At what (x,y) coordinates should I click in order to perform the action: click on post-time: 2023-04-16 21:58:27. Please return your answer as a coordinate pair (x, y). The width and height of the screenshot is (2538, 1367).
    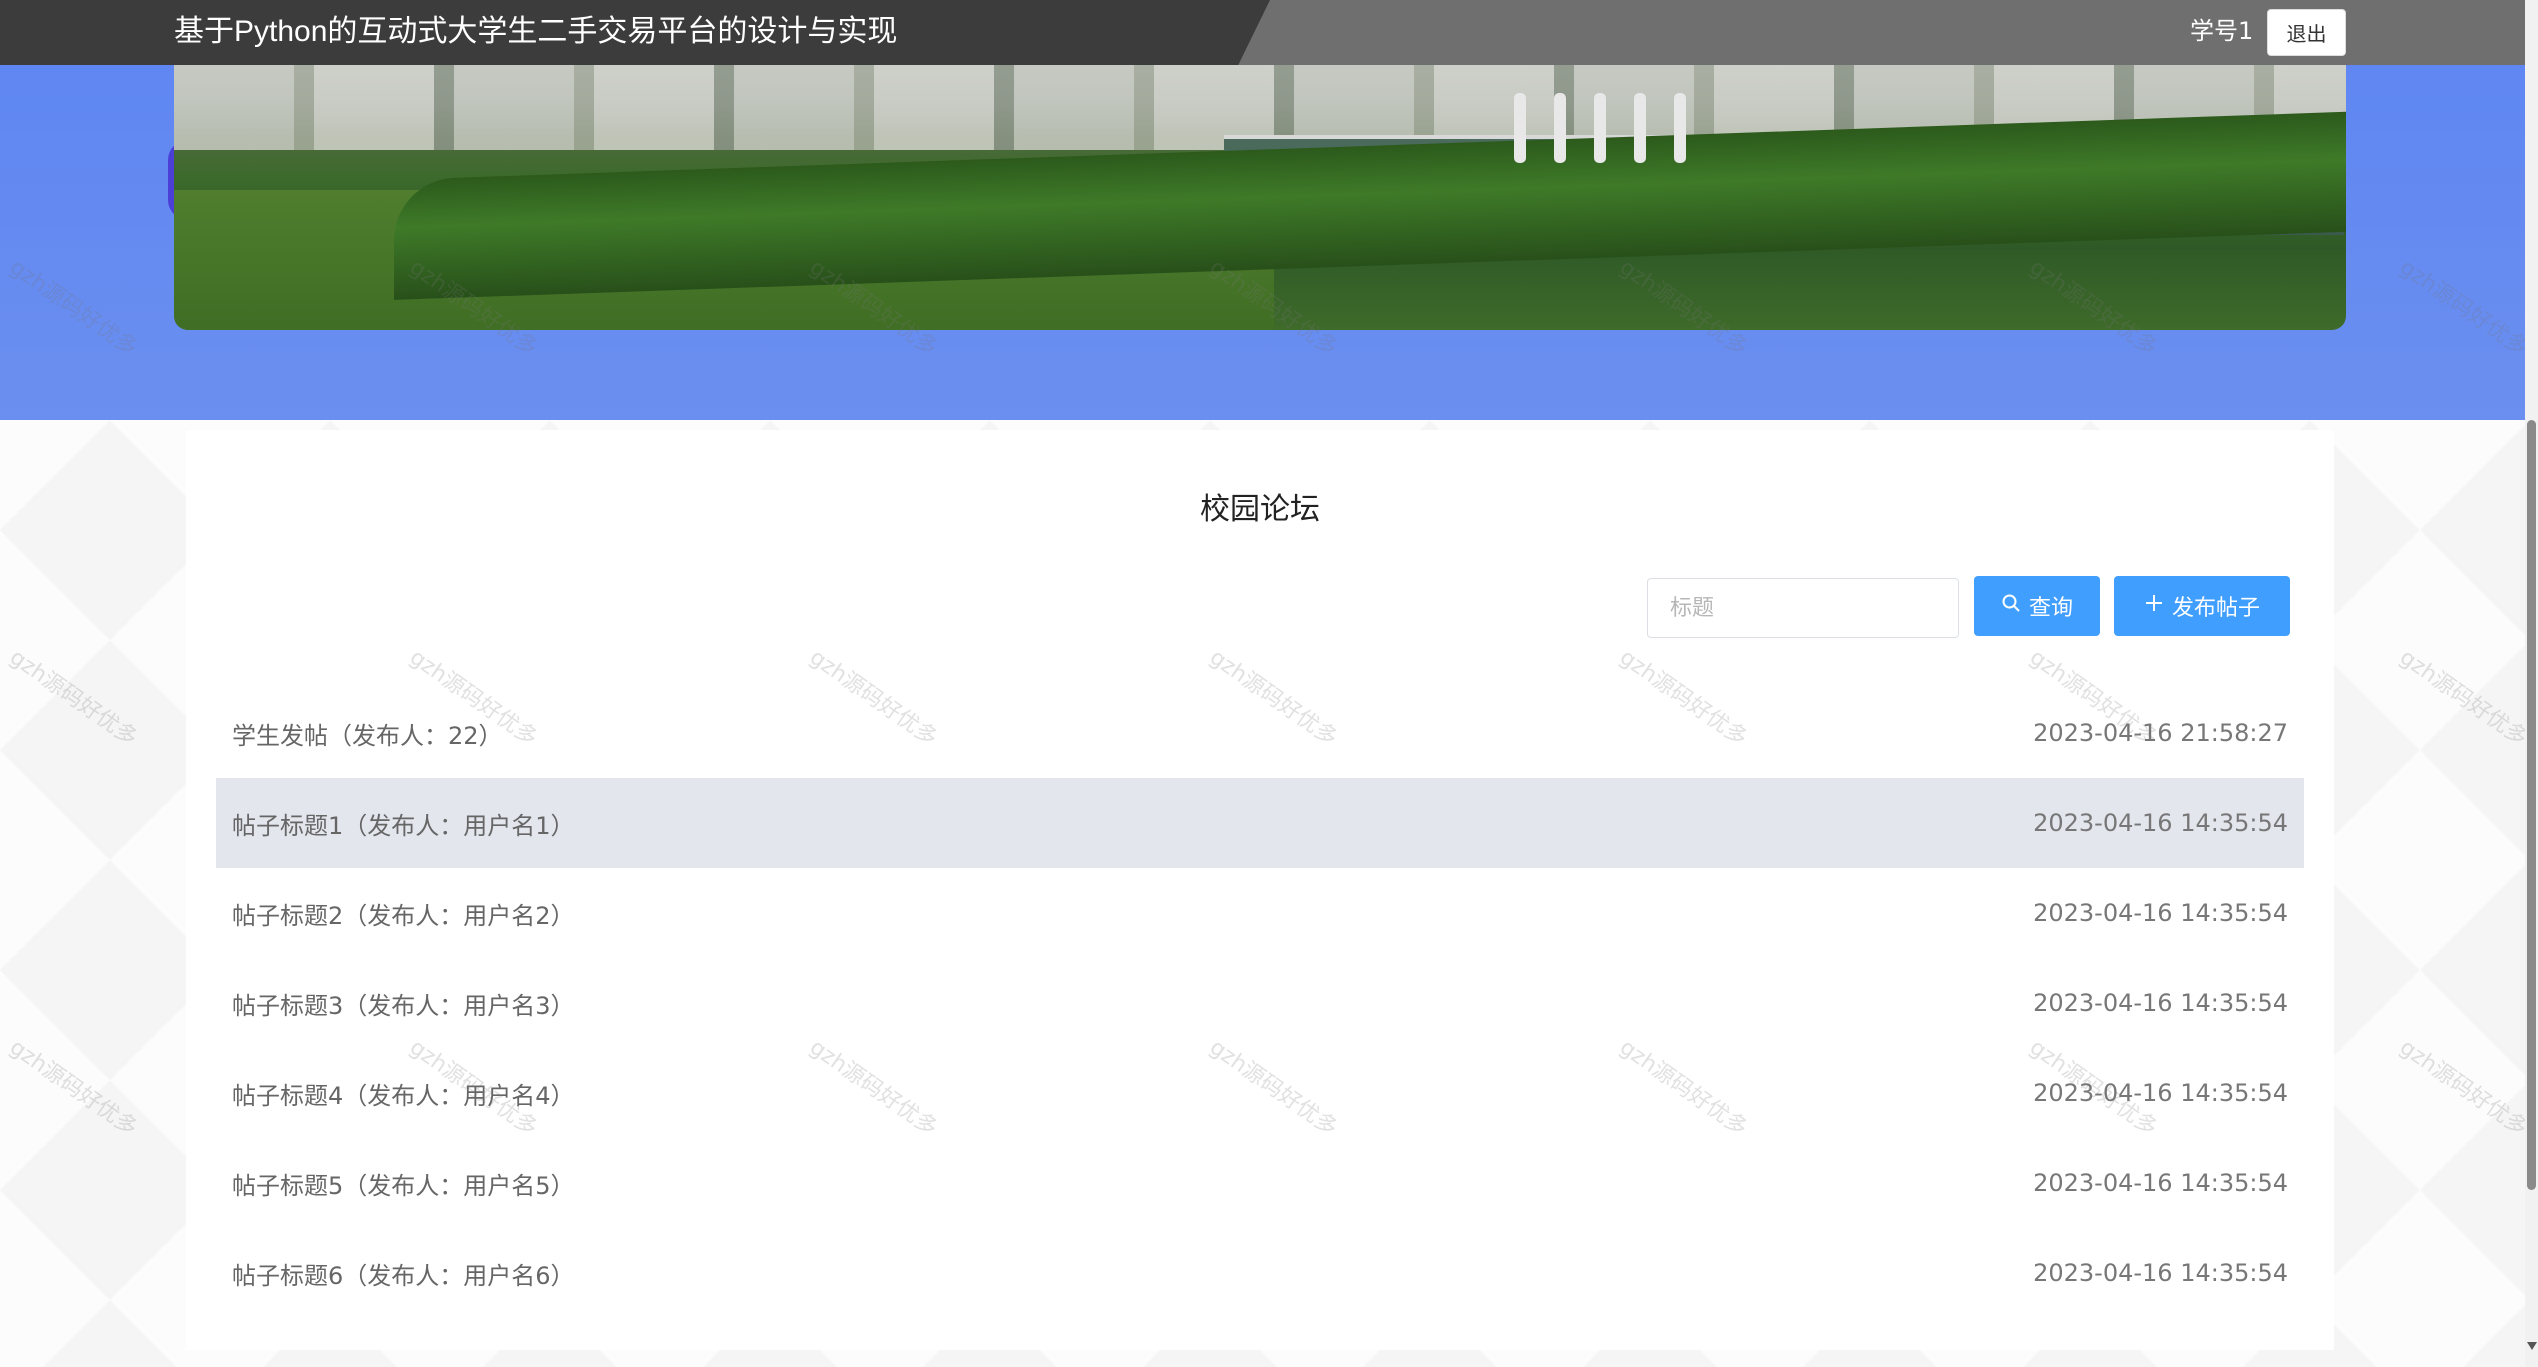
    Looking at the image, I should click on (2160, 733).